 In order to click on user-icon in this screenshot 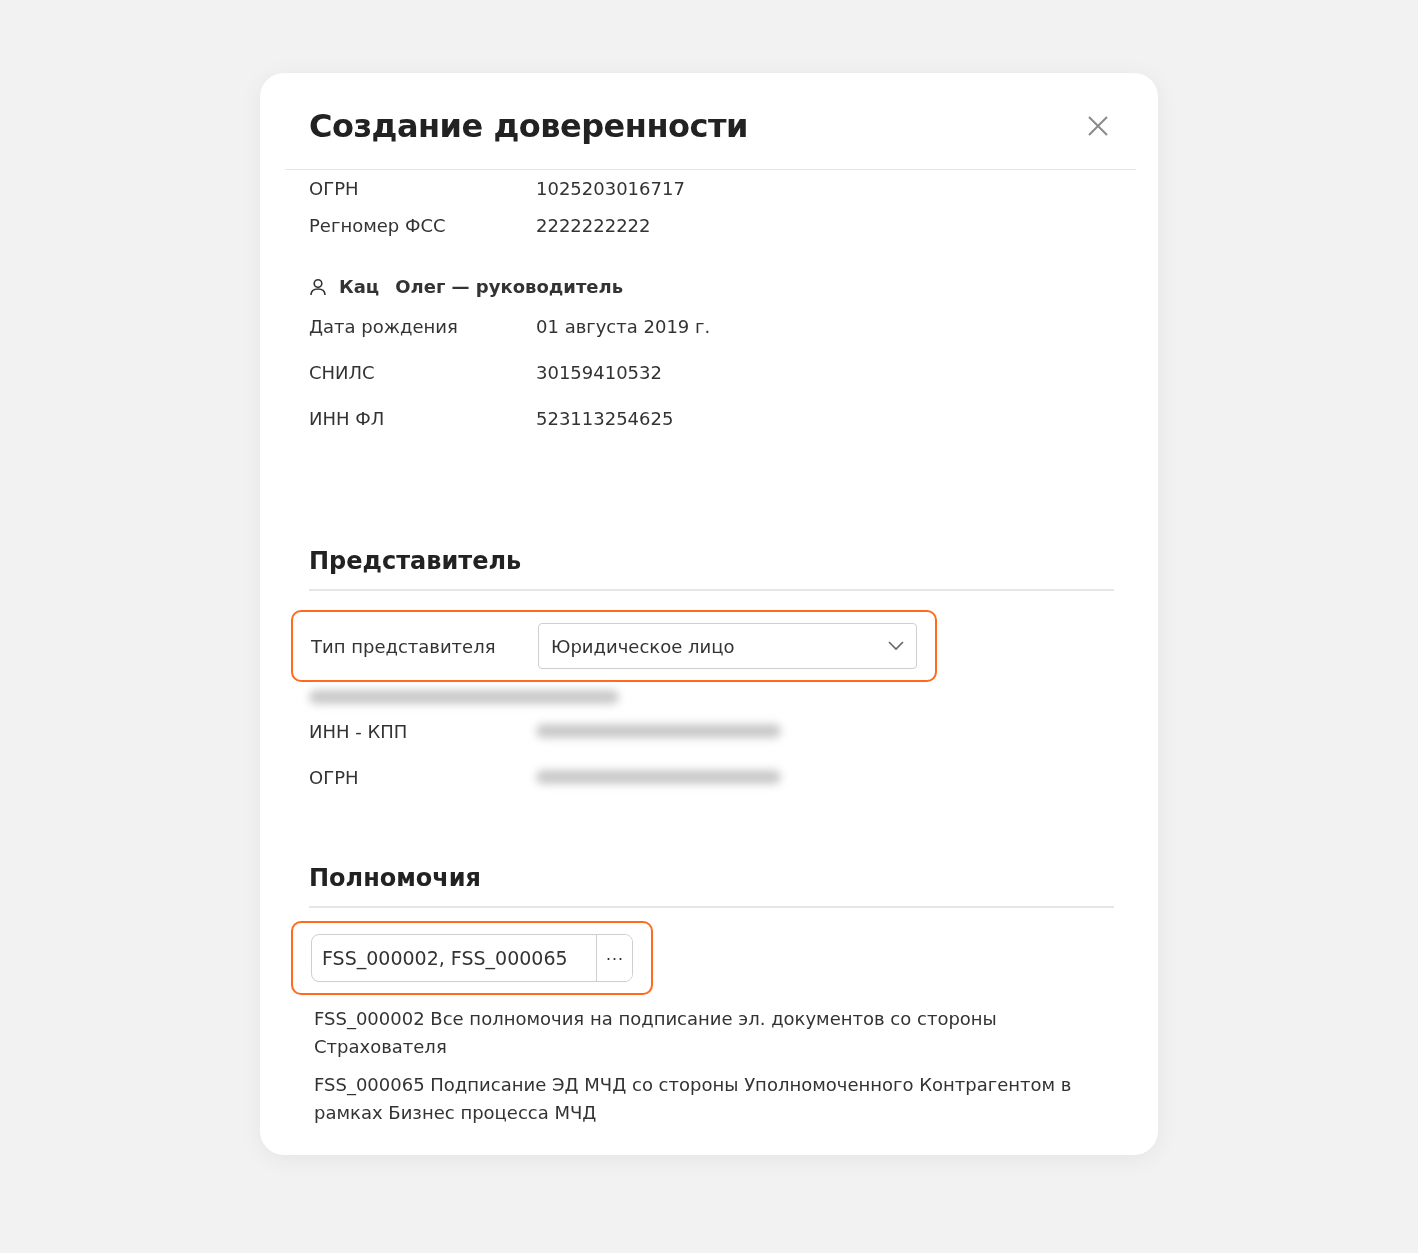, I will do `click(318, 286)`.